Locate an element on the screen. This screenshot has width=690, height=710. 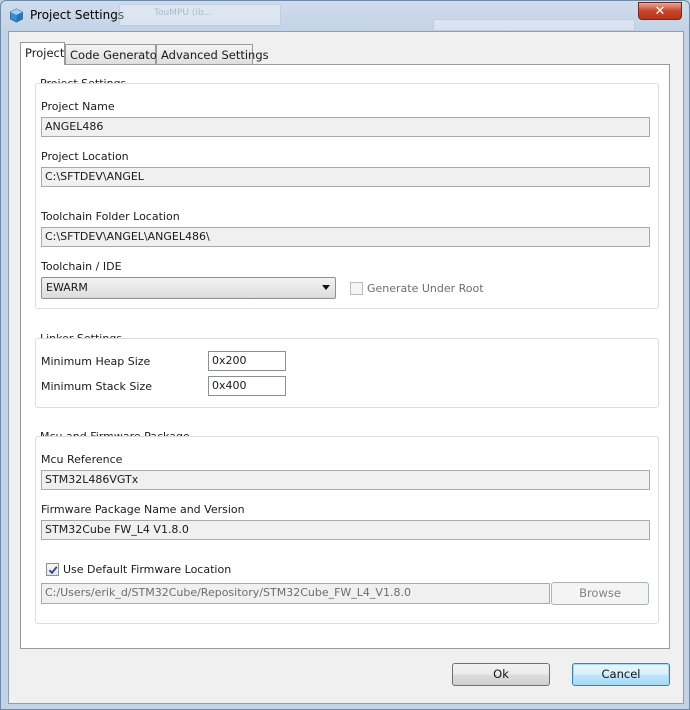
browse-button: Browse is located at coordinates (600, 593).